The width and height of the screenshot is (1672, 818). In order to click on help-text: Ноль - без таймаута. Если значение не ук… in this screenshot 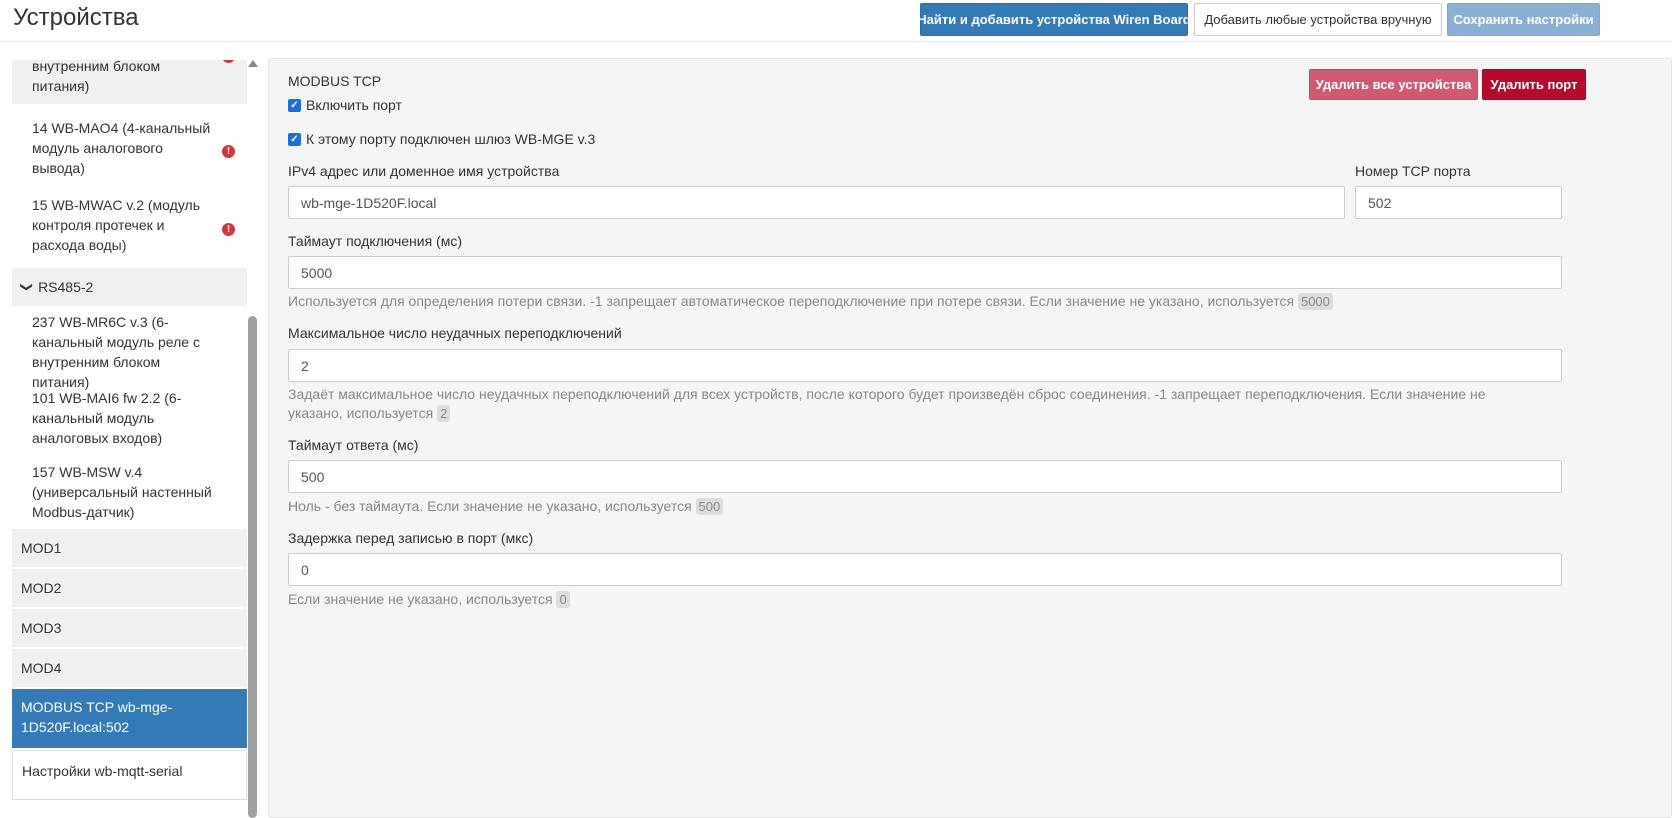, I will do `click(490, 506)`.